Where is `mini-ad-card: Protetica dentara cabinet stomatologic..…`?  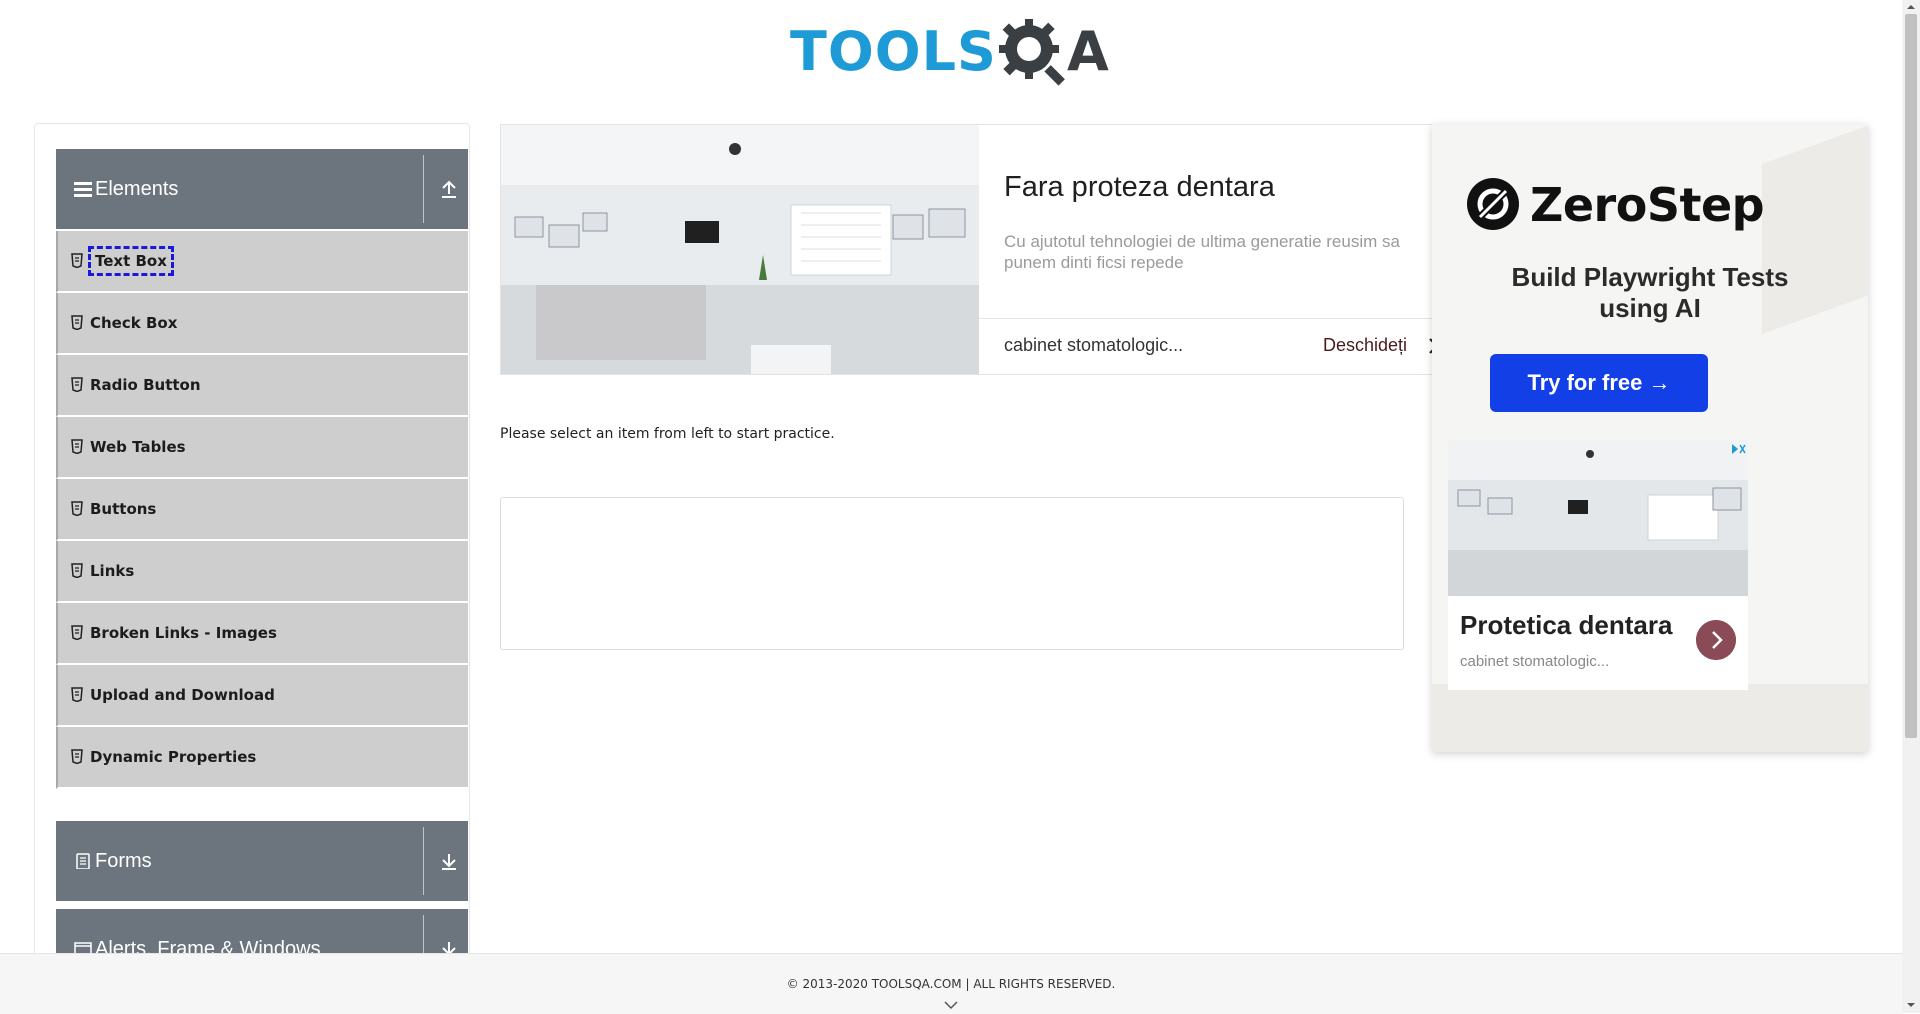 mini-ad-card: Protetica dentara cabinet stomatologic..… is located at coordinates (1598, 565).